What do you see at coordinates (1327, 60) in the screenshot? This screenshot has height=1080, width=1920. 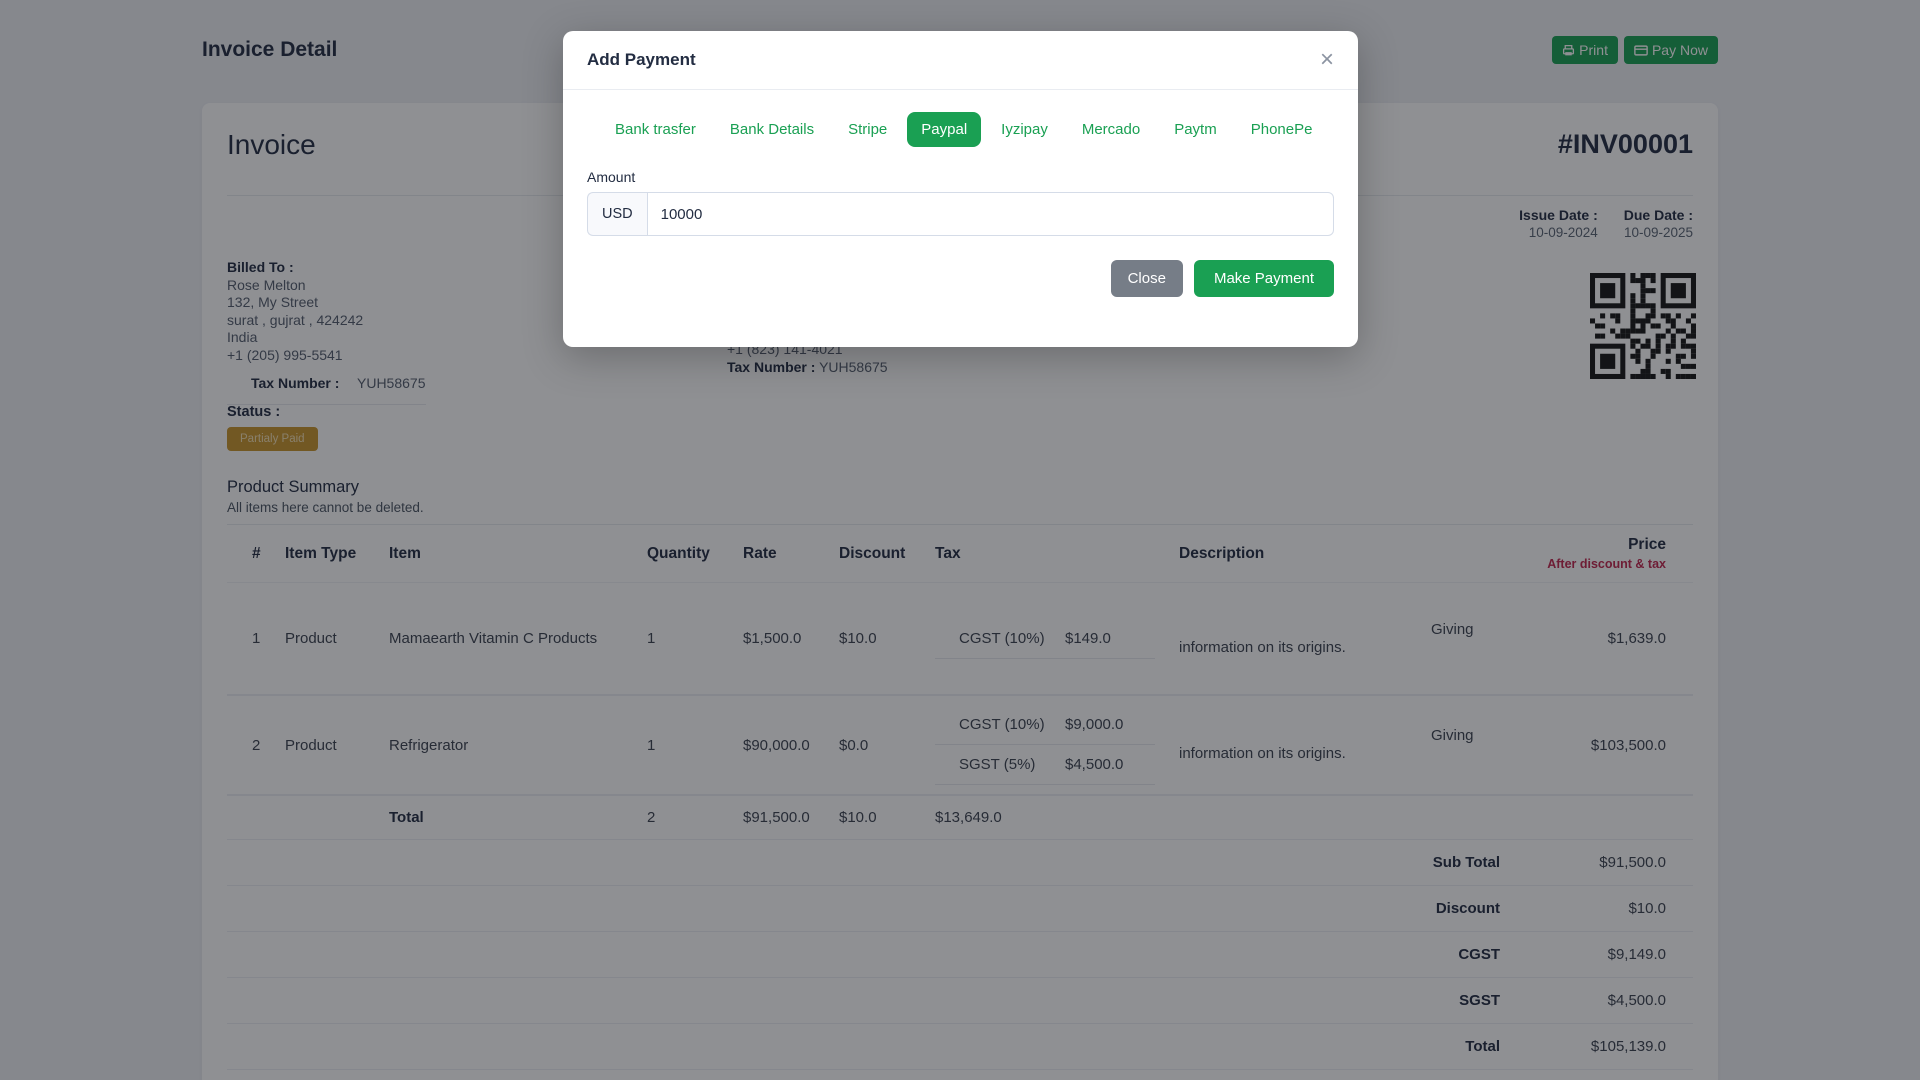 I see `close-icon: ×` at bounding box center [1327, 60].